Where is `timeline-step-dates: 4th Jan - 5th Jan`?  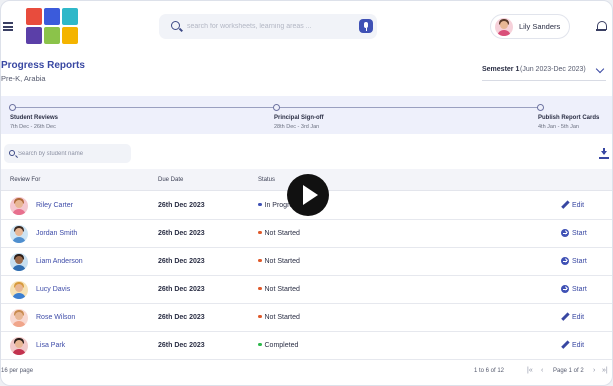
timeline-step-dates: 4th Jan - 5th Jan is located at coordinates (558, 127).